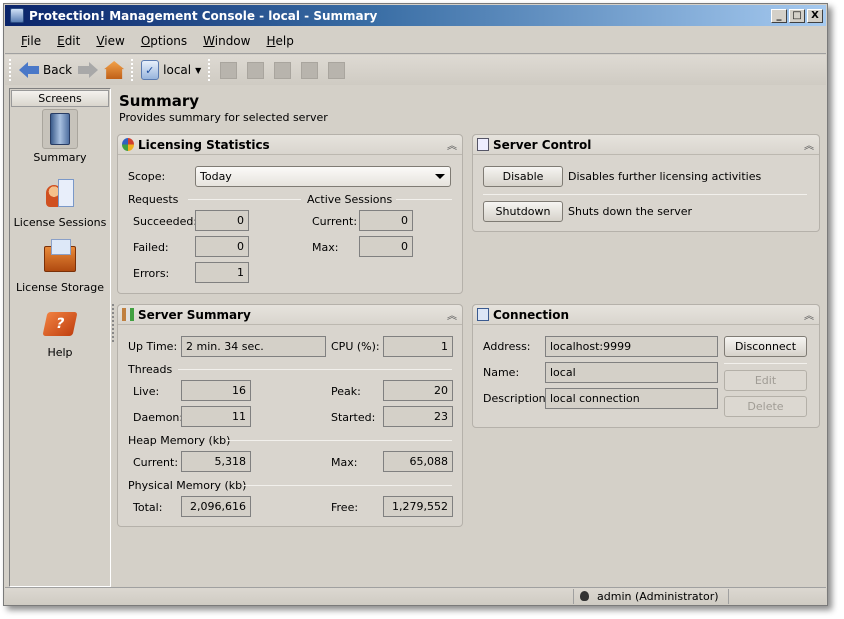  What do you see at coordinates (198, 70) in the screenshot?
I see `chevron-down-icon: ▼` at bounding box center [198, 70].